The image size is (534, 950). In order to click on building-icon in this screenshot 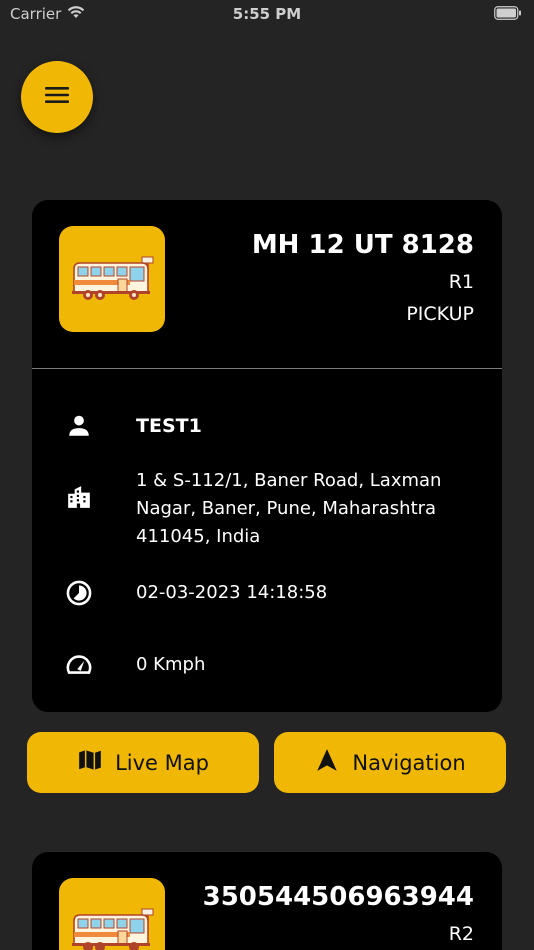, I will do `click(79, 497)`.